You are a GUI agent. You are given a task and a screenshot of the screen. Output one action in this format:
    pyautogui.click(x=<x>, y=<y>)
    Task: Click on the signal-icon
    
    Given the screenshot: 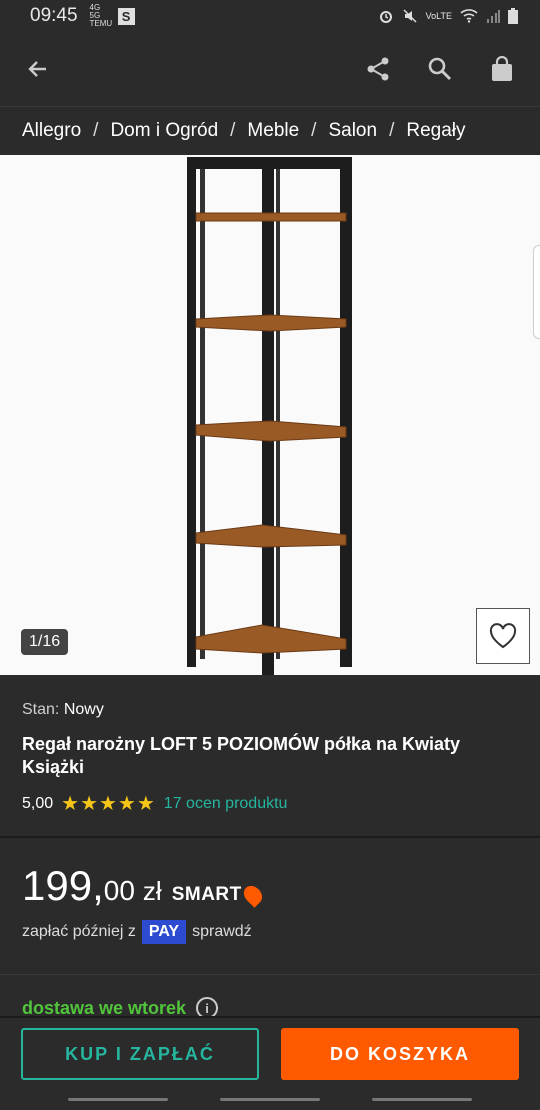 What is the action you would take?
    pyautogui.click(x=493, y=16)
    